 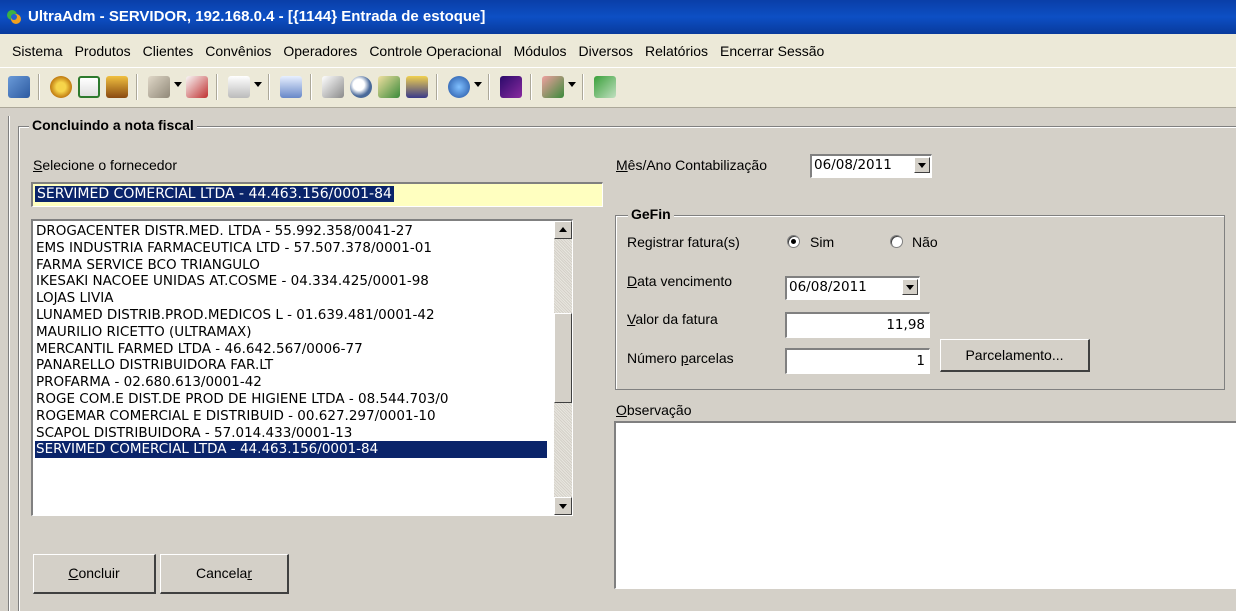 I want to click on calendar-icon, so click(x=89, y=87).